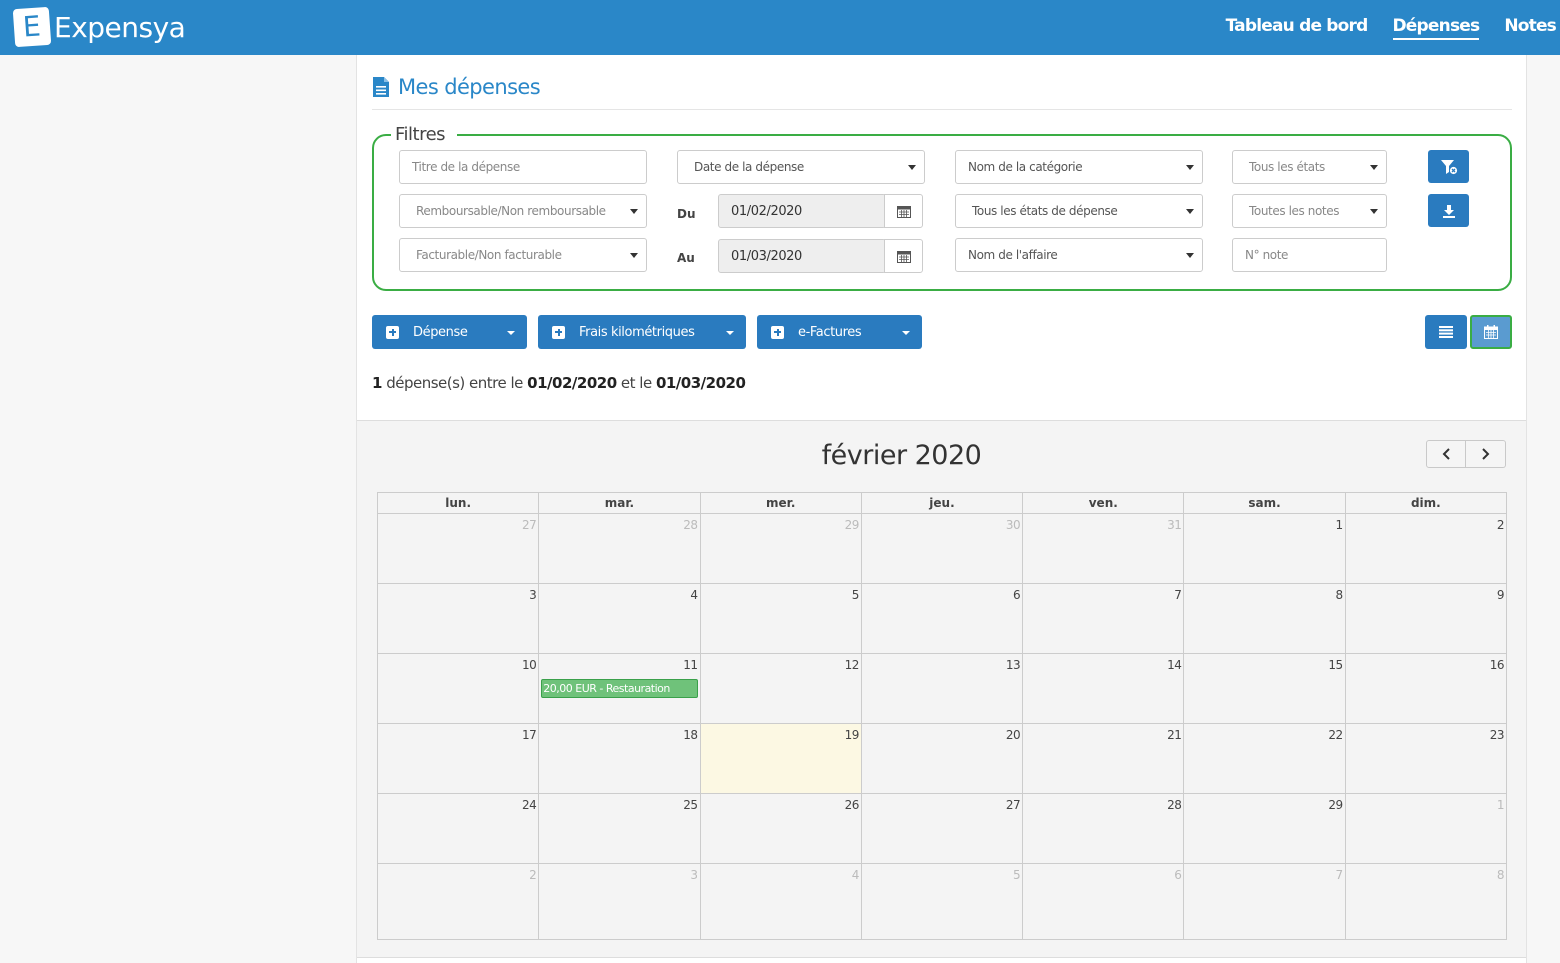 The height and width of the screenshot is (963, 1560). Describe the element at coordinates (459, 758) in the screenshot. I see `calendar-day: 17` at that location.